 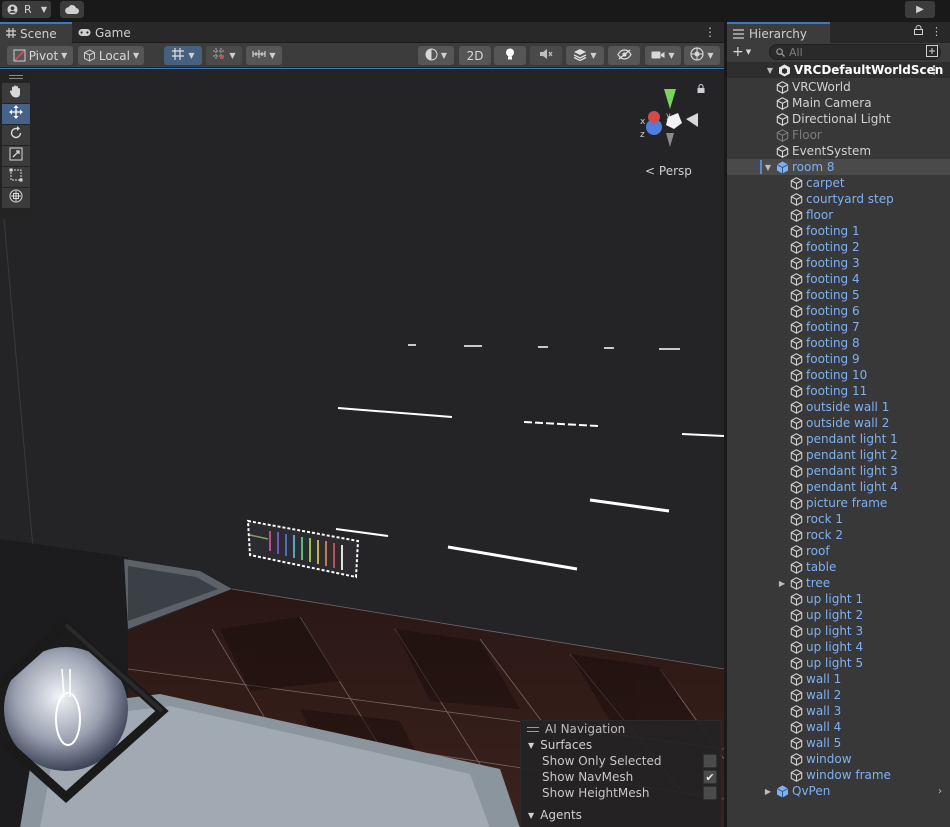 I want to click on agents-label: Agents, so click(x=561, y=815).